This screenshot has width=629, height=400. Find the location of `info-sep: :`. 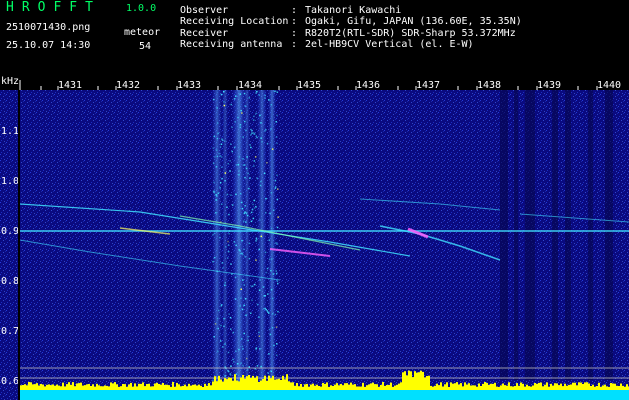

info-sep: : is located at coordinates (294, 10).